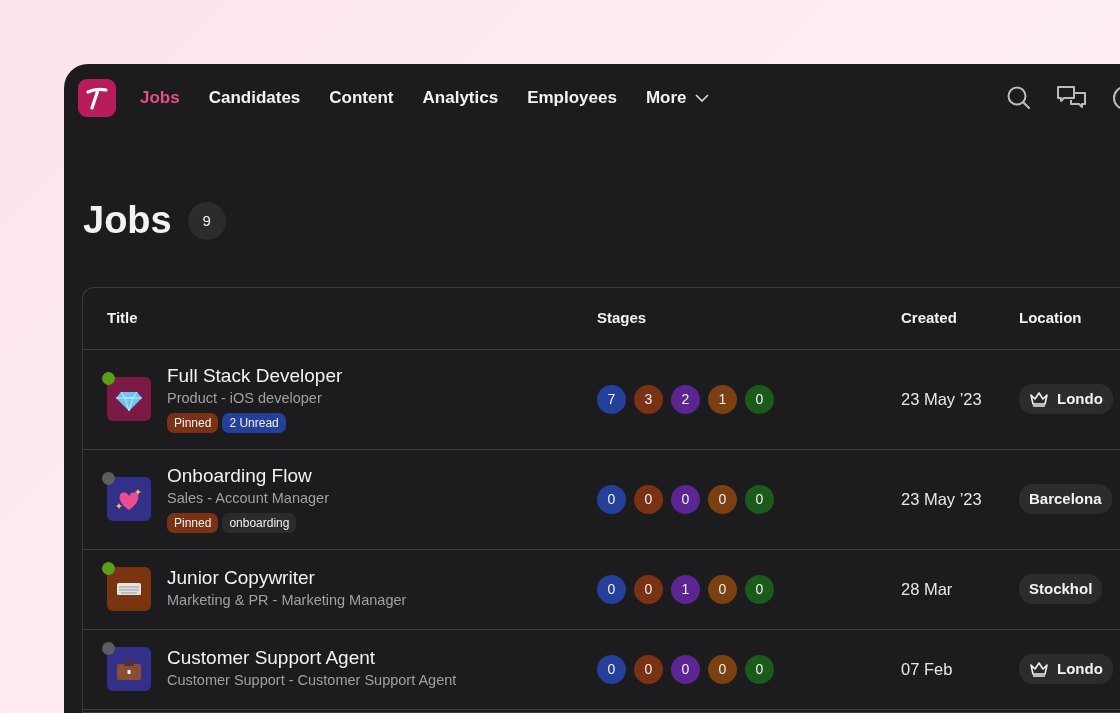 This screenshot has width=1120, height=713. I want to click on stage-count: 7, so click(611, 399).